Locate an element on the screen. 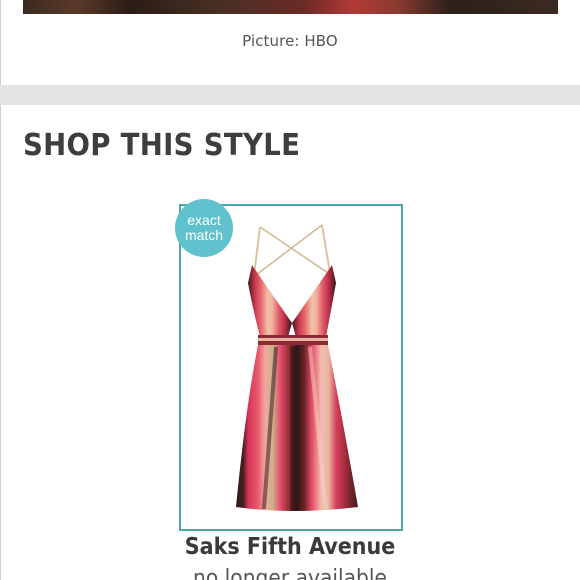  badge-line-2: match is located at coordinates (204, 235).